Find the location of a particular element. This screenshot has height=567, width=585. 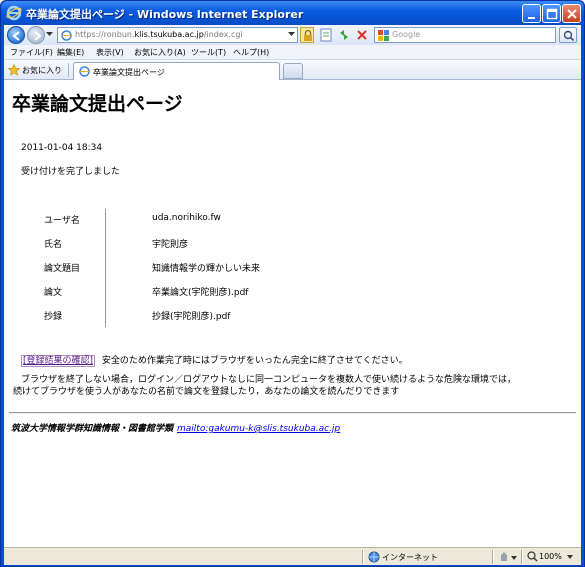

submission-timestamp: 2011-01-04 18:34 is located at coordinates (62, 148).